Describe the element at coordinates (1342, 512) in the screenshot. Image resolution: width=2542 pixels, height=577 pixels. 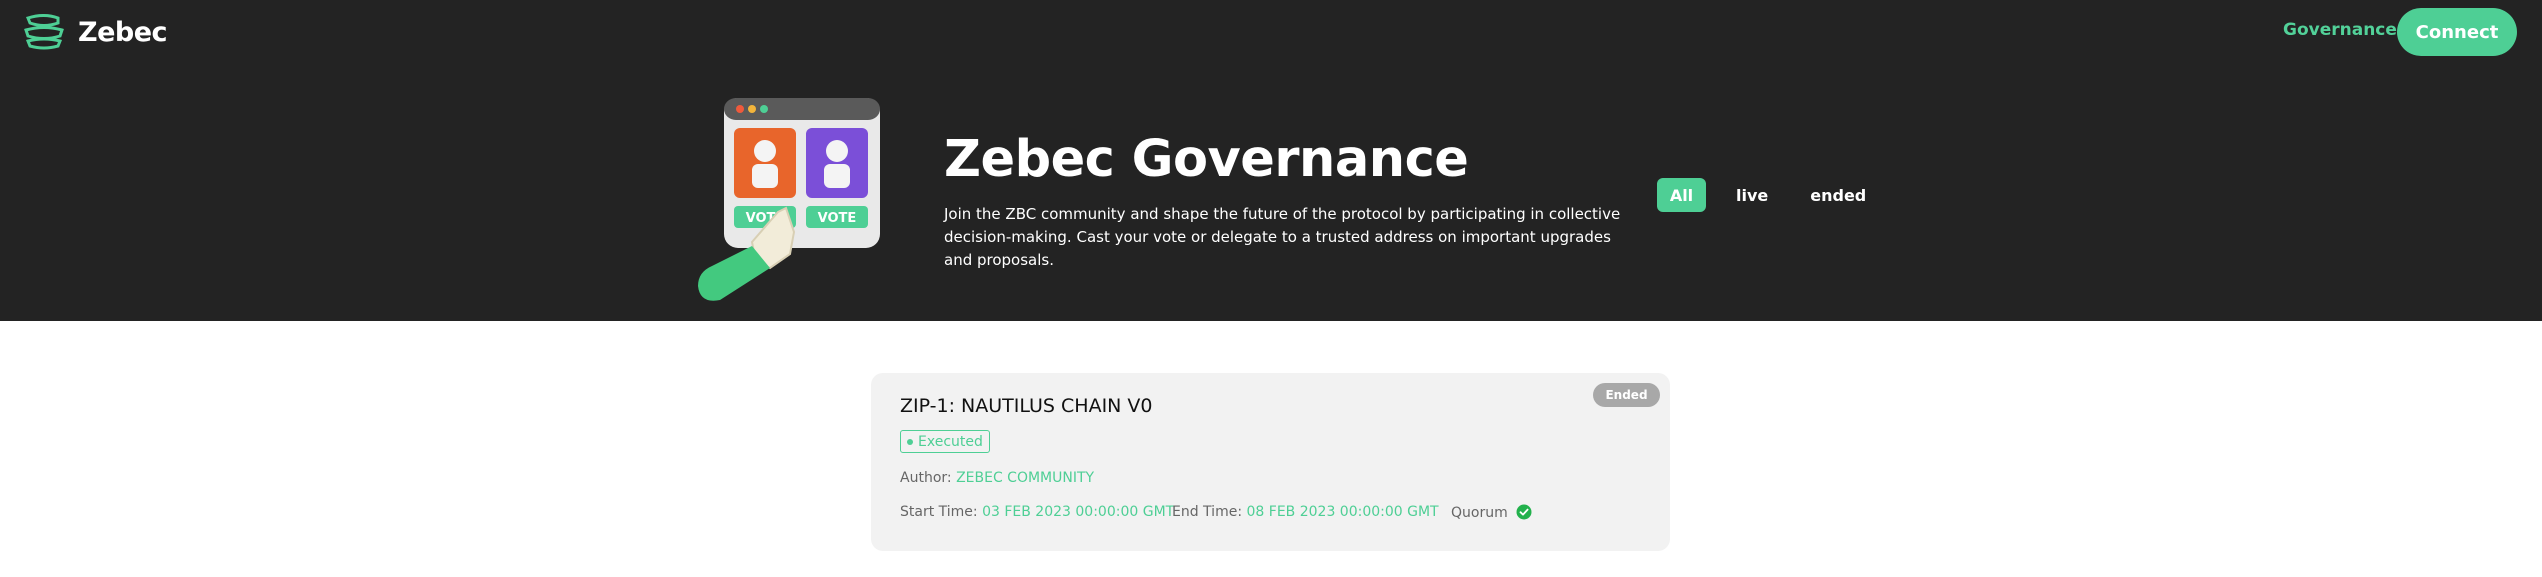
I see `end-time-value: 08 FEB 2023 00:00:00 GMT` at that location.